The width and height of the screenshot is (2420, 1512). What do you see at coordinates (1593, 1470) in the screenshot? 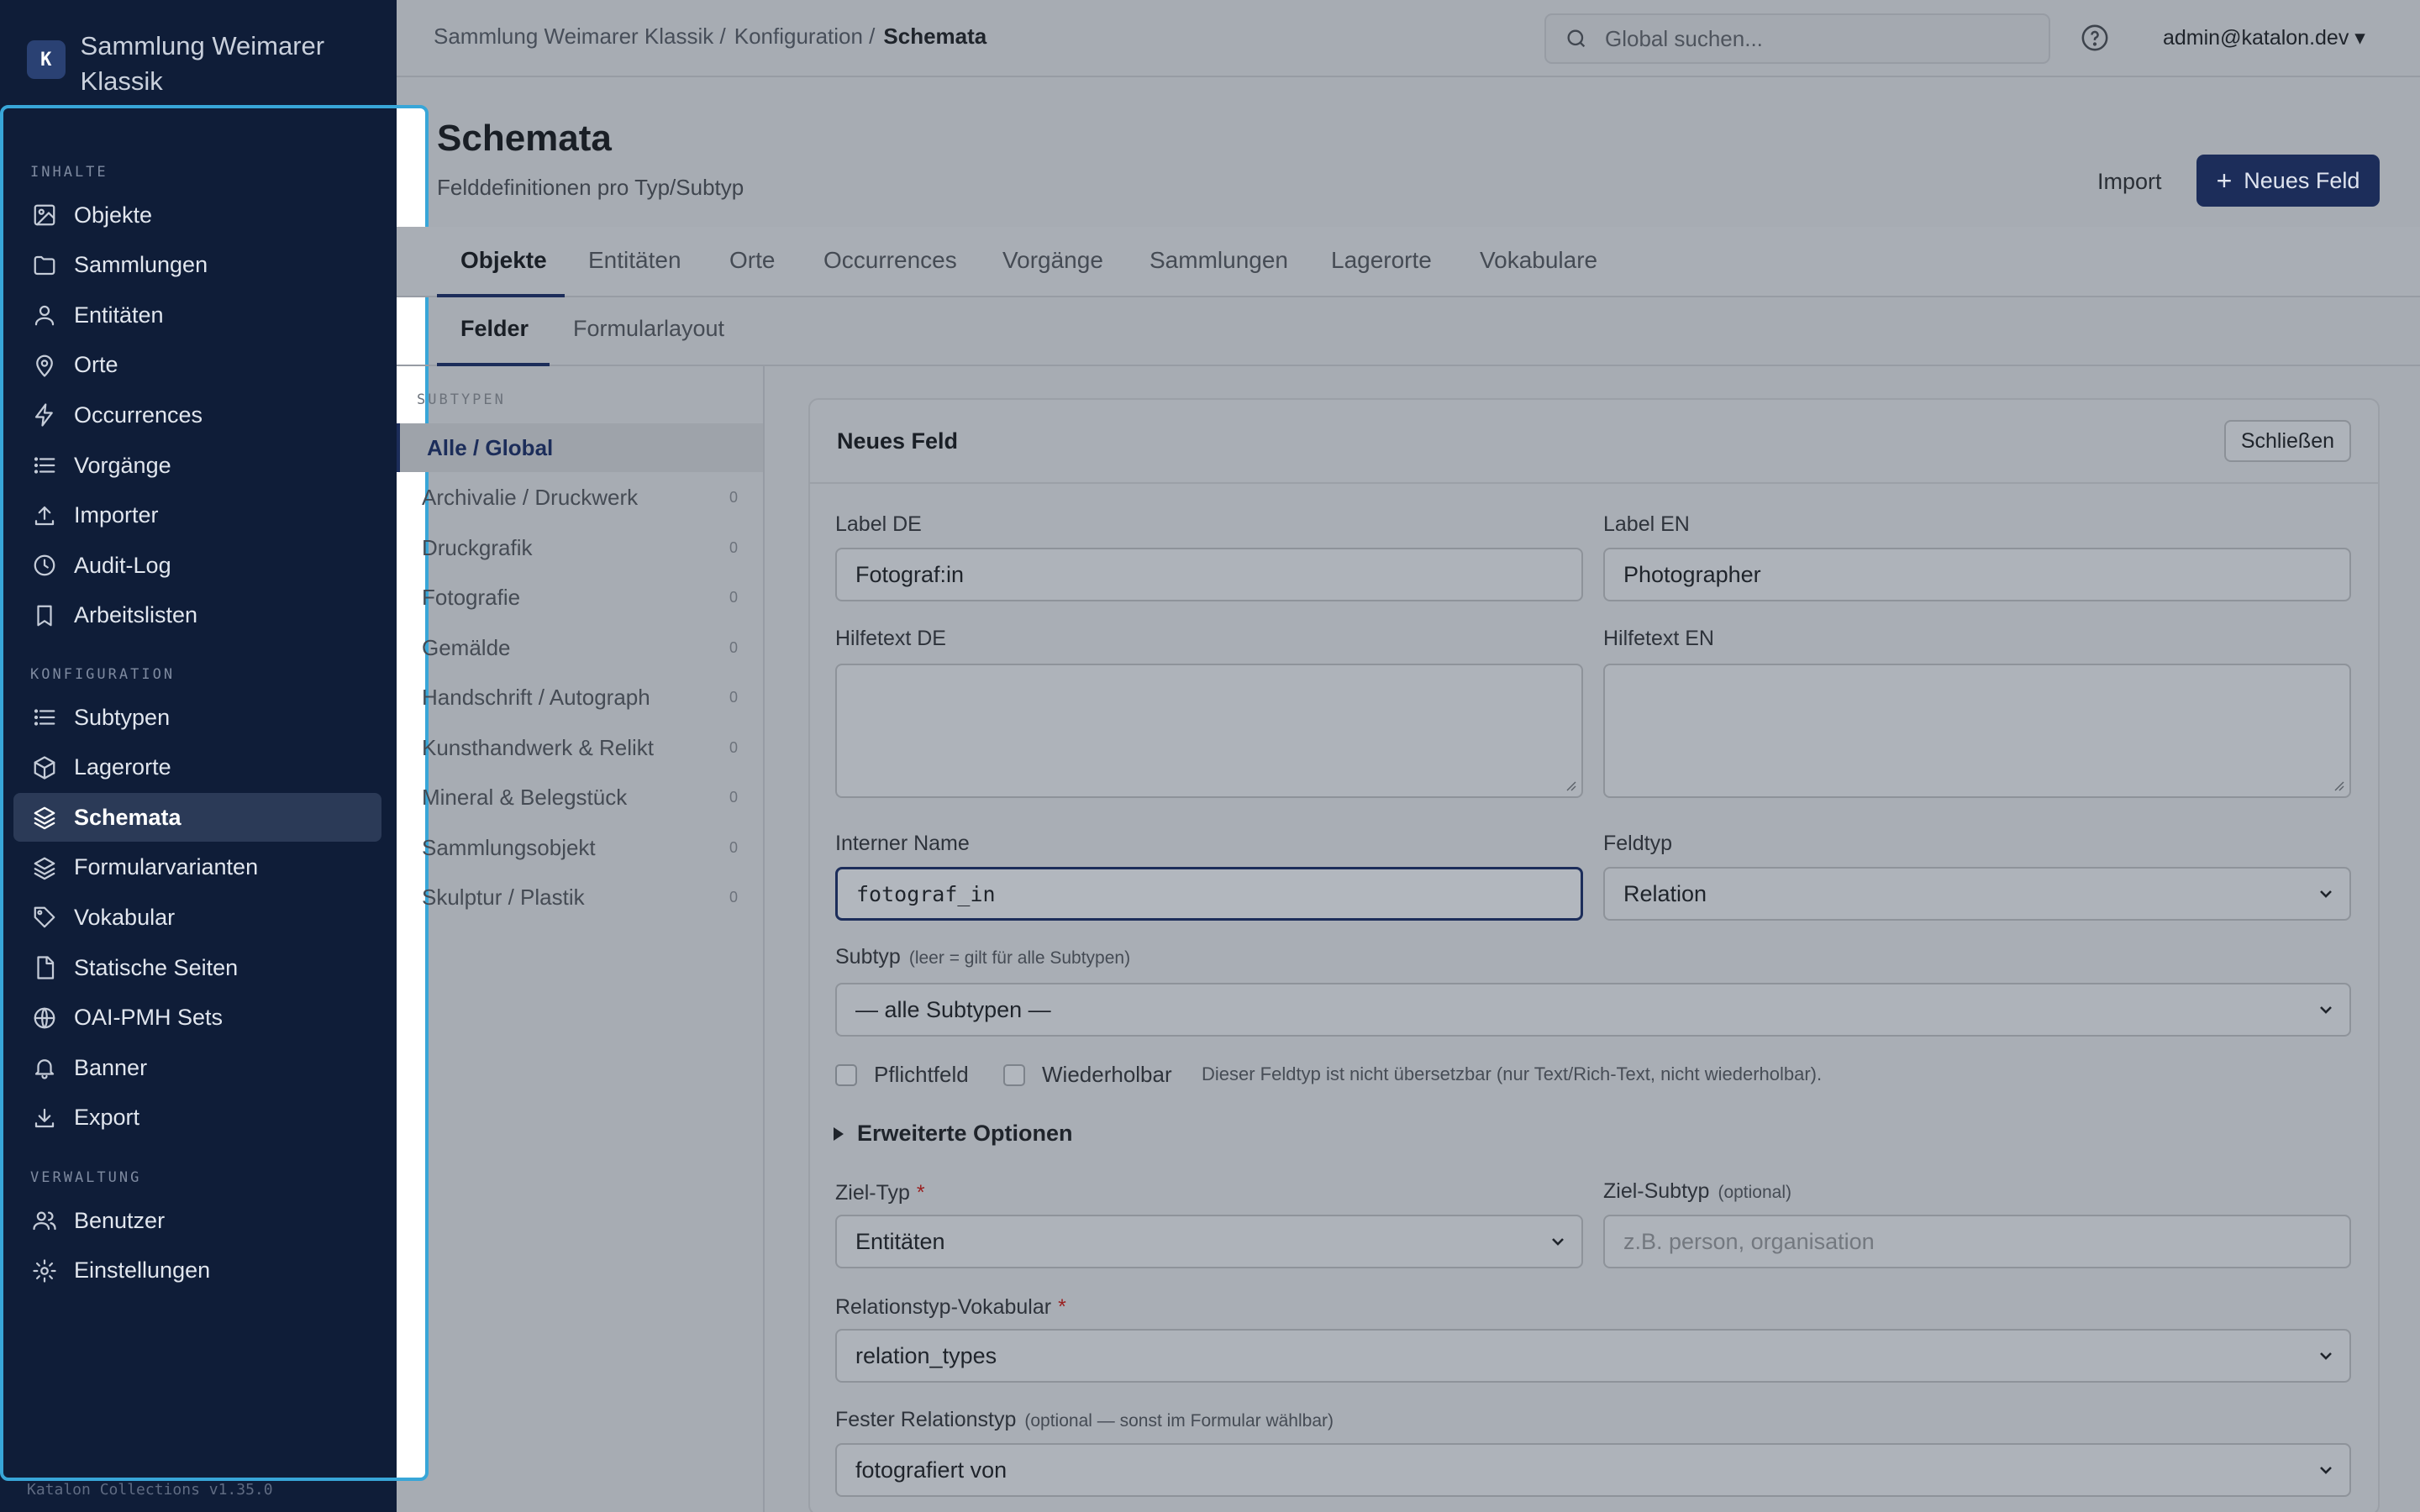
I see `fixed-relation-select: fotografiert von` at bounding box center [1593, 1470].